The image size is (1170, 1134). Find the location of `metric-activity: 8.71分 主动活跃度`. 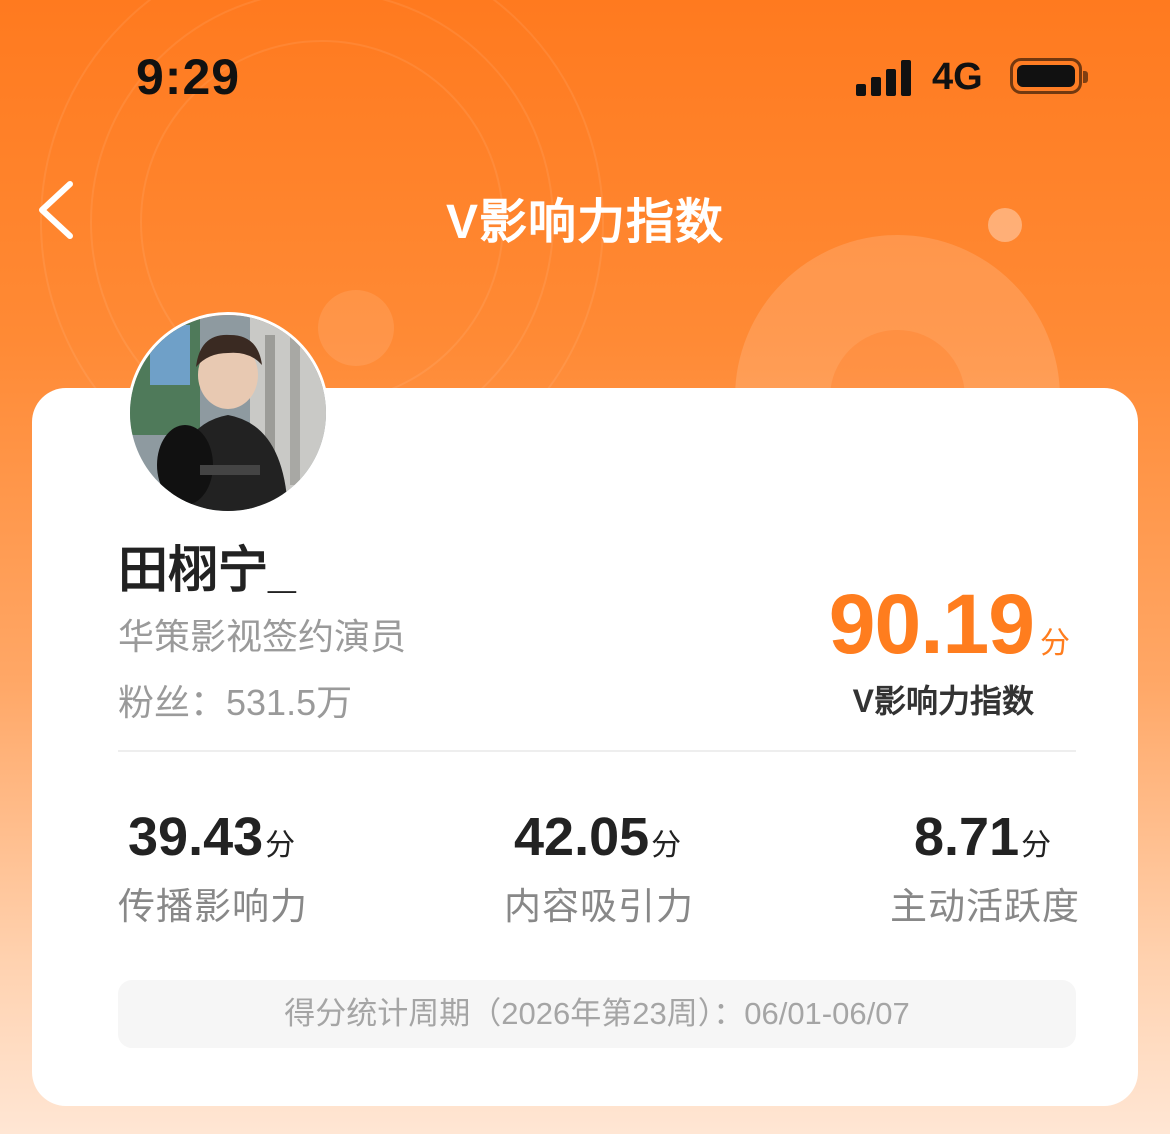

metric-activity: 8.71分 主动活跃度 is located at coordinates (985, 868).